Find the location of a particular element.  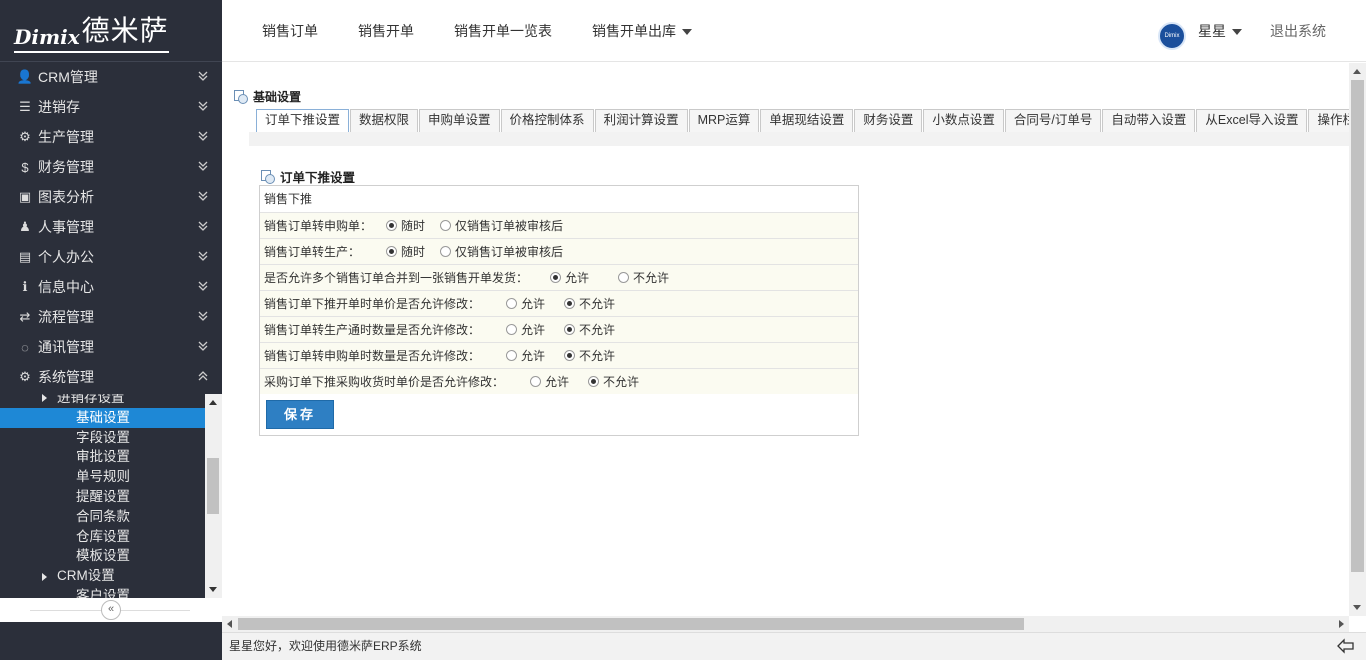

submenu-item: 仓库设置 is located at coordinates (102, 537).